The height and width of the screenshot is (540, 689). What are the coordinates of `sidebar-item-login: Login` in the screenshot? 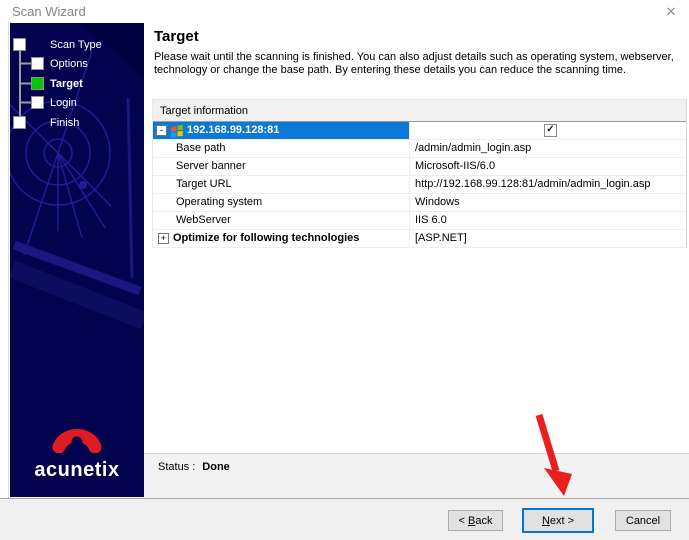 It's located at (63, 103).